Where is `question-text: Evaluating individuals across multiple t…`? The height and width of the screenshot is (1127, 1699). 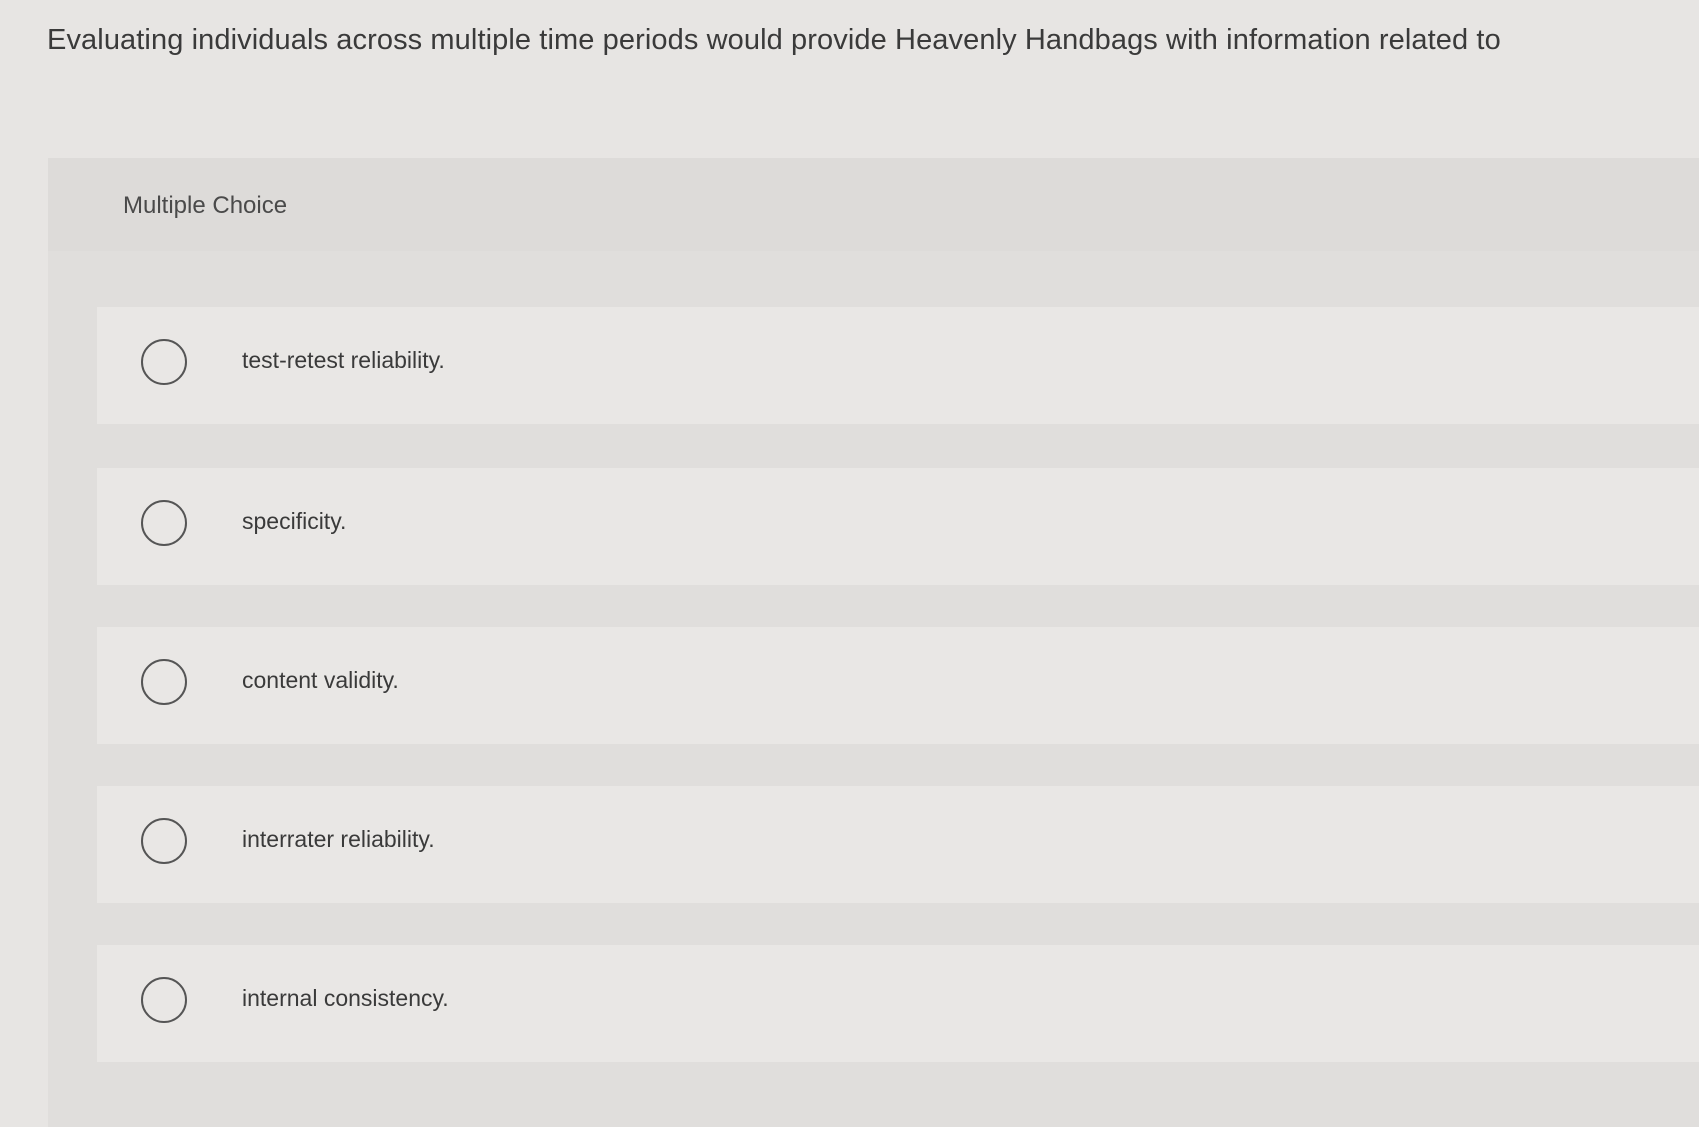 question-text: Evaluating individuals across multiple t… is located at coordinates (774, 40).